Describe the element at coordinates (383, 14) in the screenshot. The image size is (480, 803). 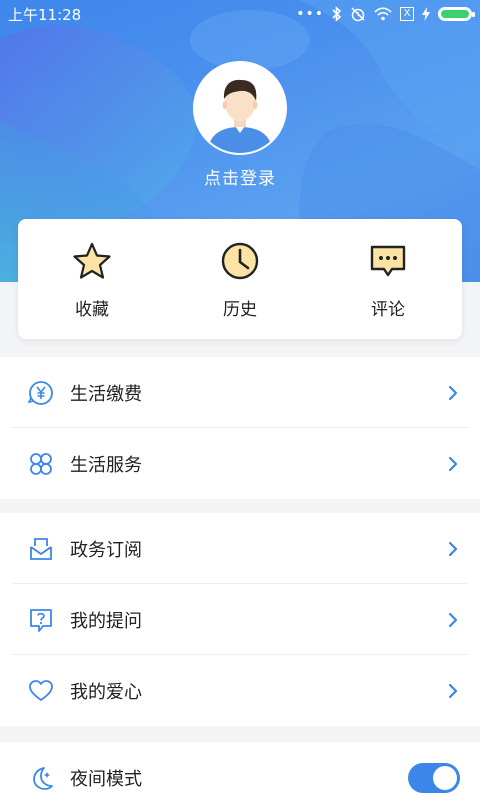
I see `wifi-icon` at that location.